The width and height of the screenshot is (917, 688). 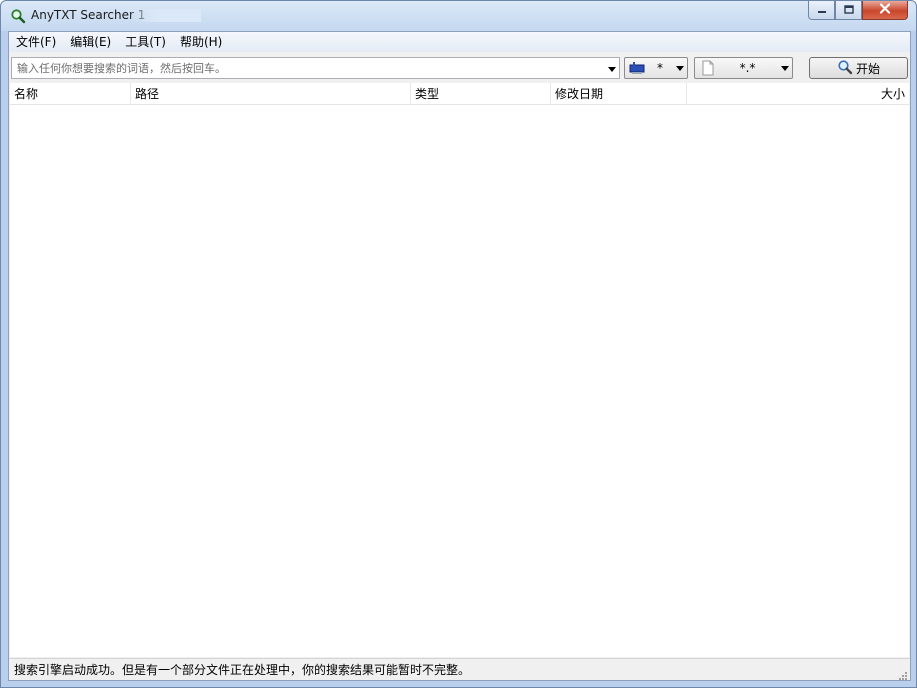 I want to click on maximize-button, so click(x=848, y=10).